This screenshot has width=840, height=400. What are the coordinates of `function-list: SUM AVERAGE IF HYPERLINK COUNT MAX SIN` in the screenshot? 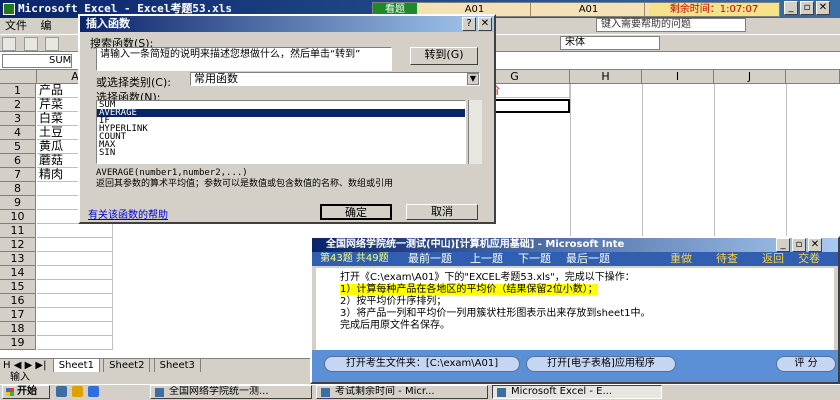 It's located at (281, 132).